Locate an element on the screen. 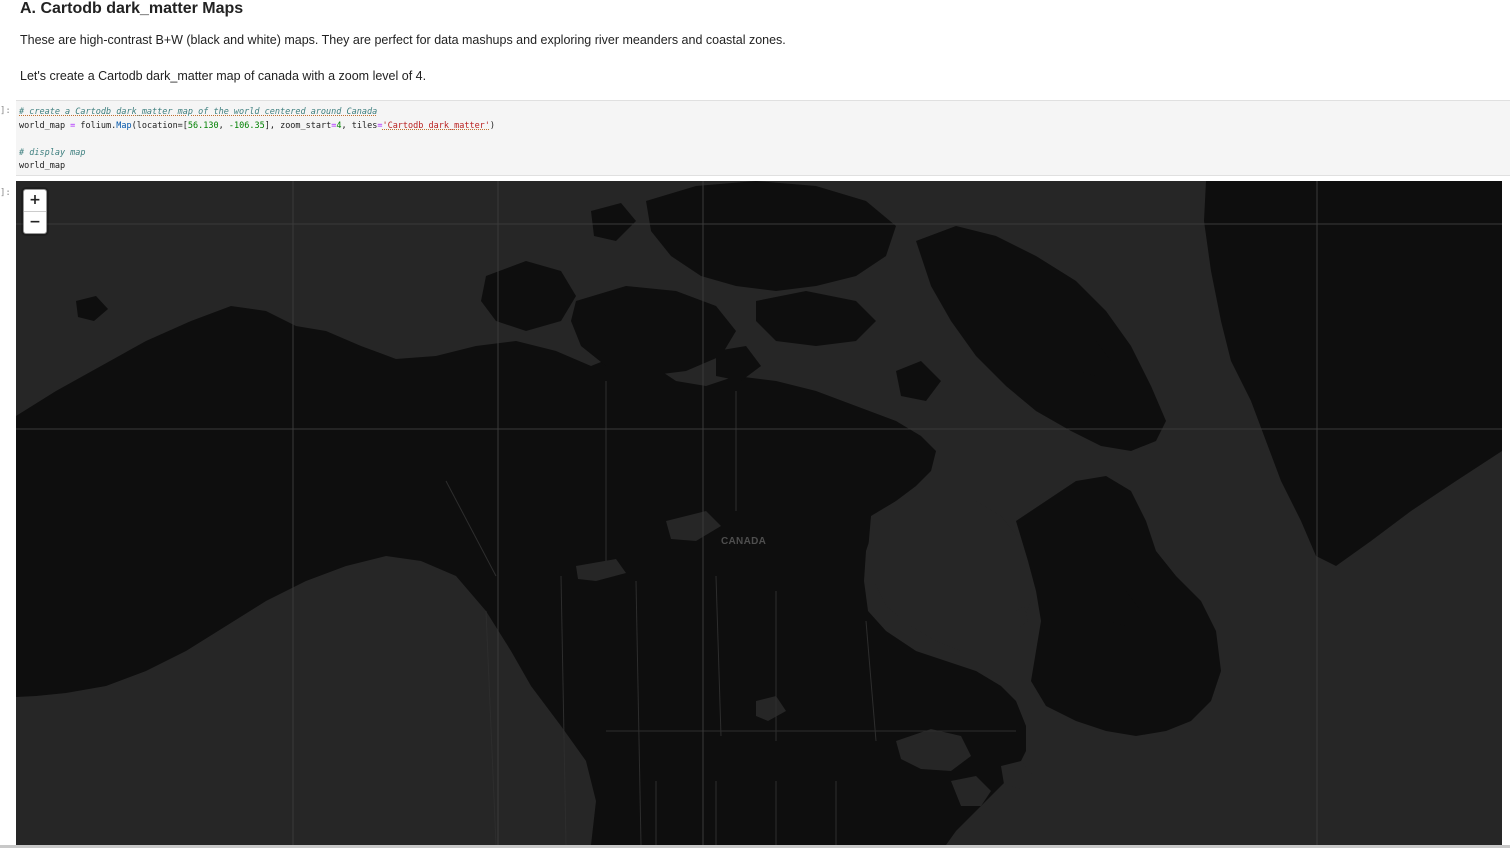 The height and width of the screenshot is (848, 1510). markdown-heading: A. Cartodb dark_matter Maps is located at coordinates (132, 8).